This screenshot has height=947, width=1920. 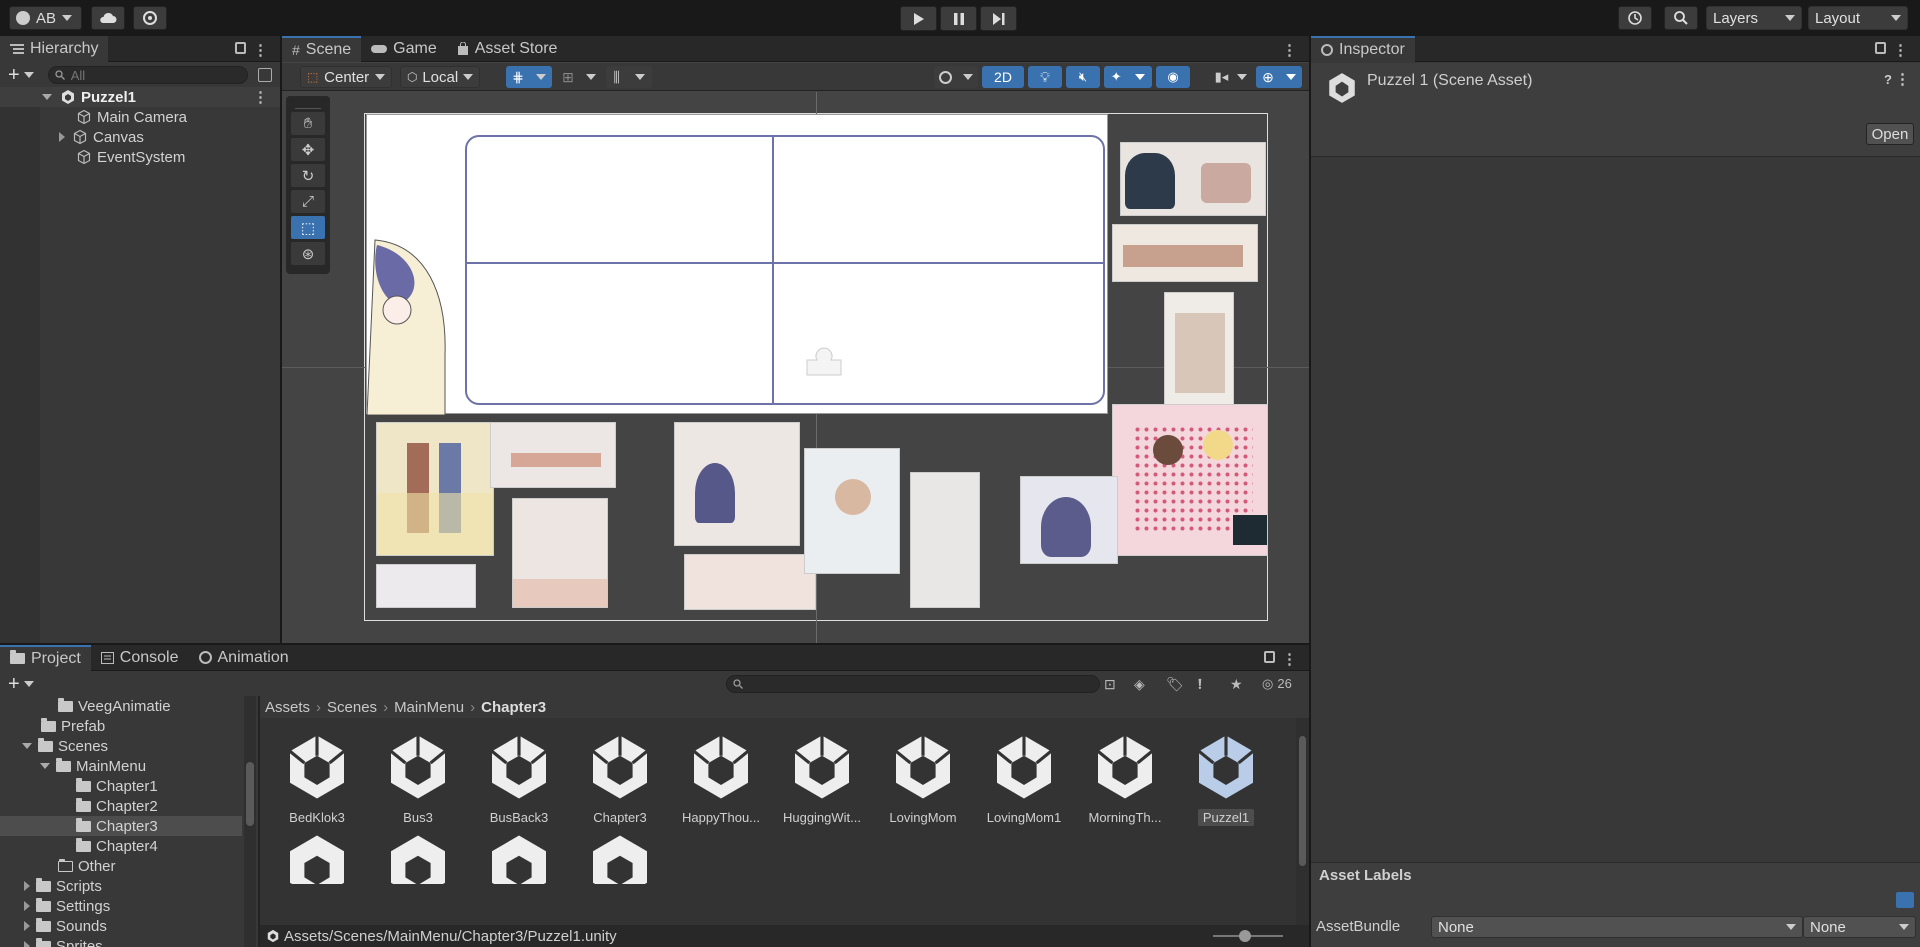 I want to click on transform-tool-button: ⊛, so click(x=308, y=253).